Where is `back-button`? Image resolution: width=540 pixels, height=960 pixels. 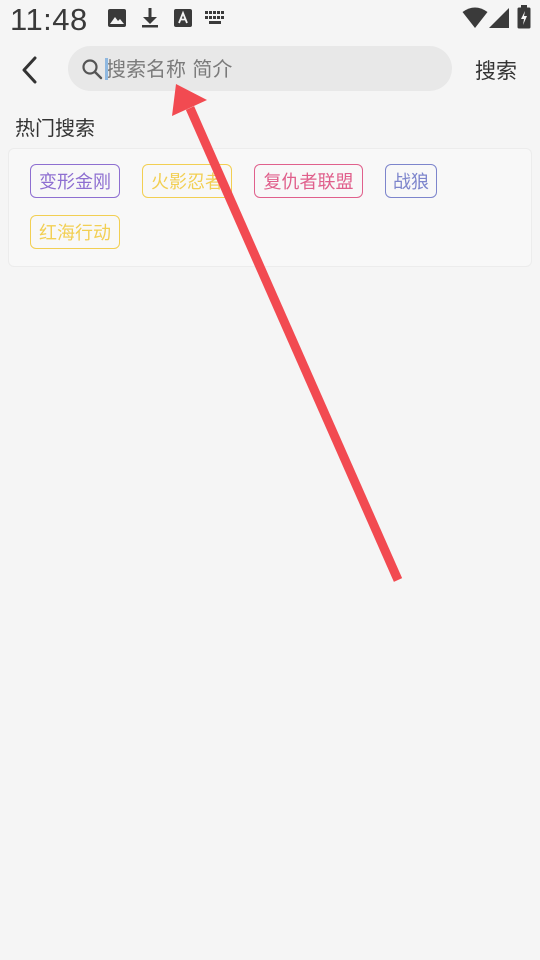 back-button is located at coordinates (30, 70).